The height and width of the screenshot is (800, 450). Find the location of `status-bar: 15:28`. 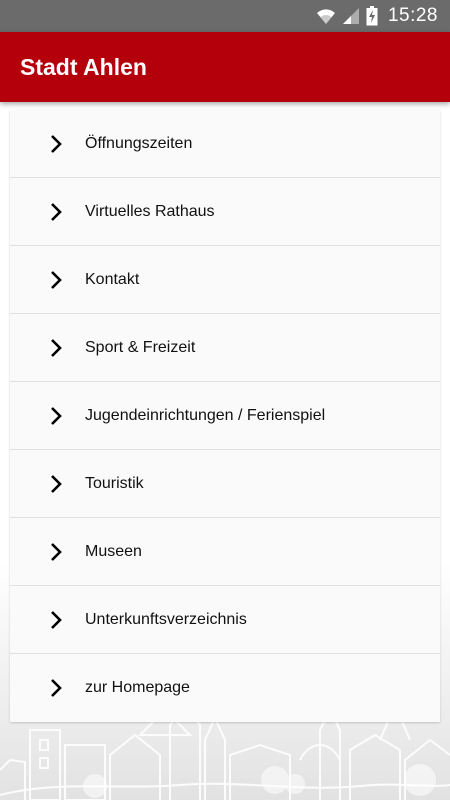

status-bar: 15:28 is located at coordinates (225, 16).